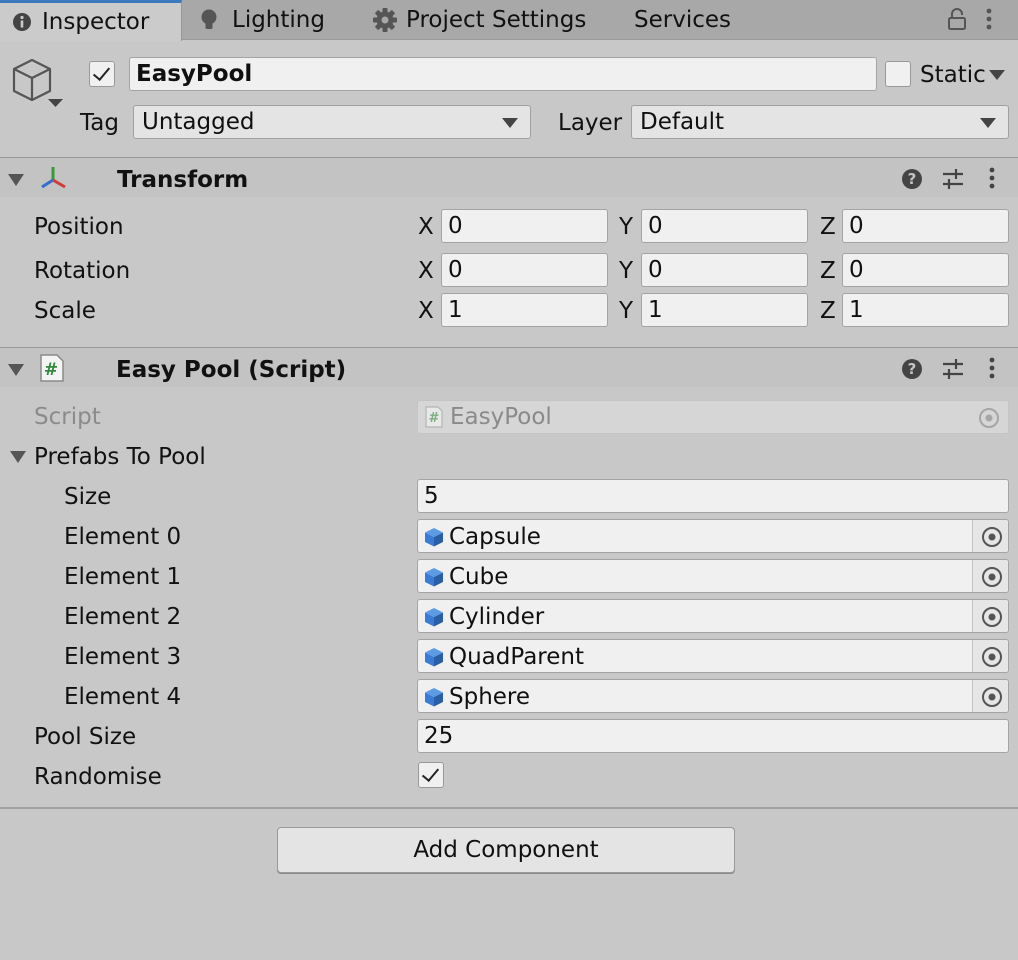  What do you see at coordinates (828, 227) in the screenshot?
I see `position-z-label: Z` at bounding box center [828, 227].